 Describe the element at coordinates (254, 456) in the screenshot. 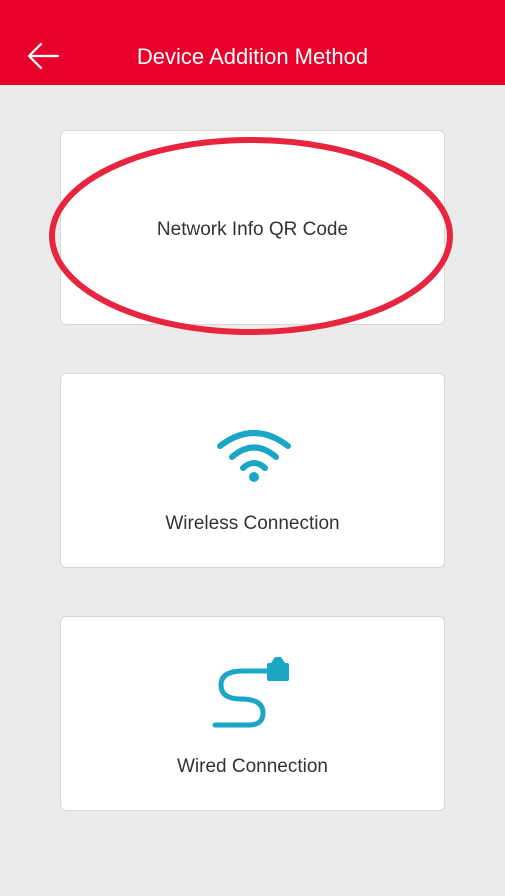

I see `wifi-icon` at that location.